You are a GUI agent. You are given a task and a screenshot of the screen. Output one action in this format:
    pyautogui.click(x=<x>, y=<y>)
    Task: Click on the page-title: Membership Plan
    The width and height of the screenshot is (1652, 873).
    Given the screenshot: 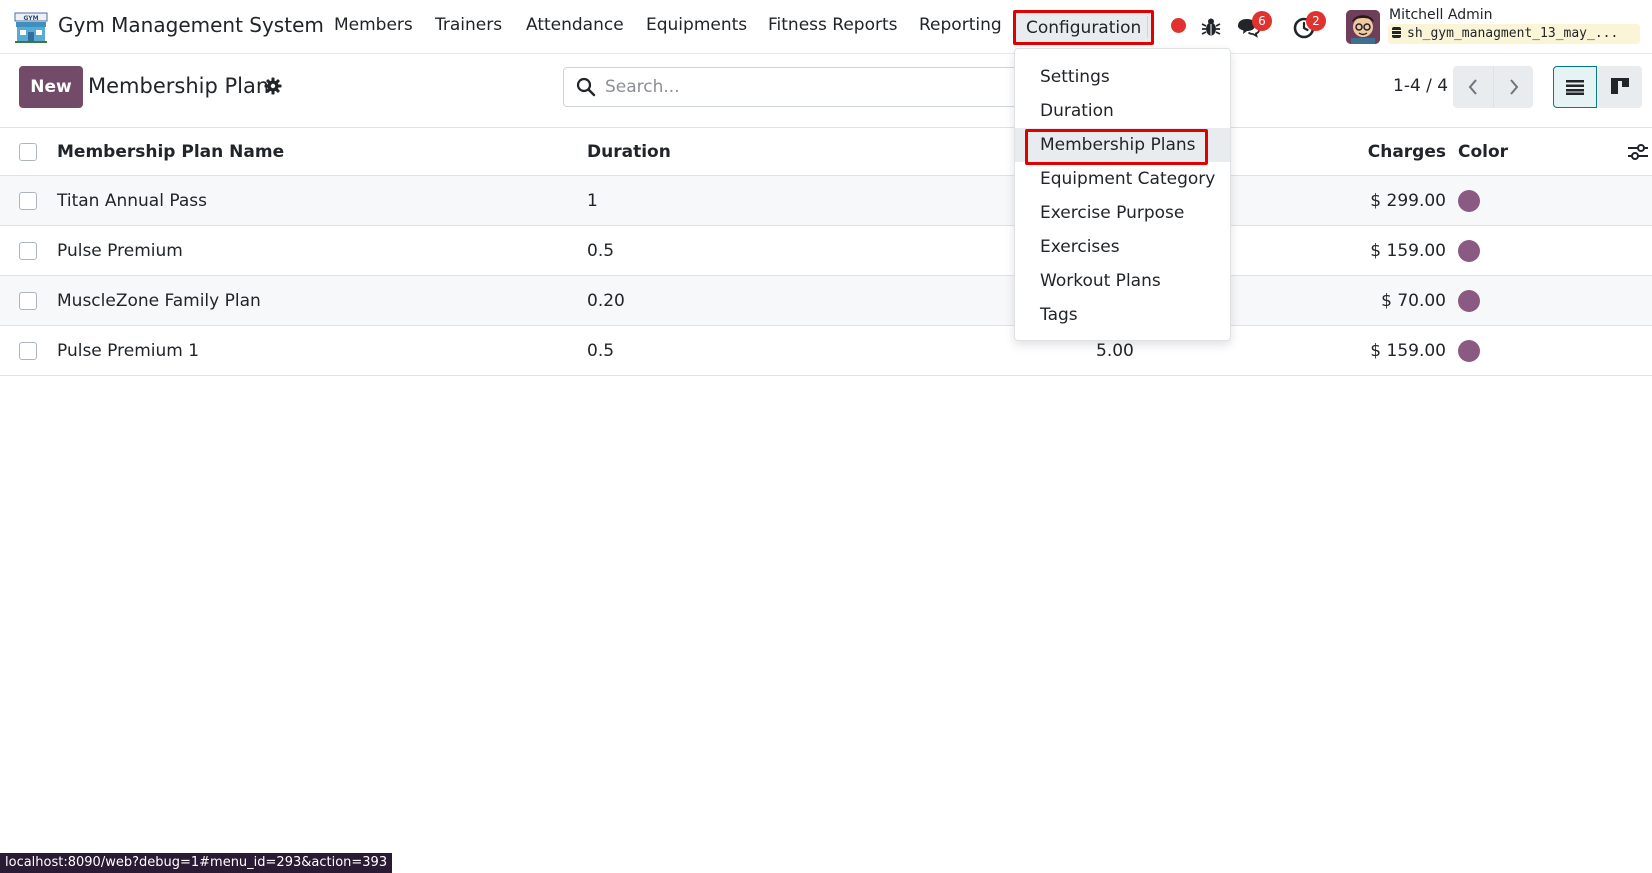 What is the action you would take?
    pyautogui.click(x=179, y=86)
    